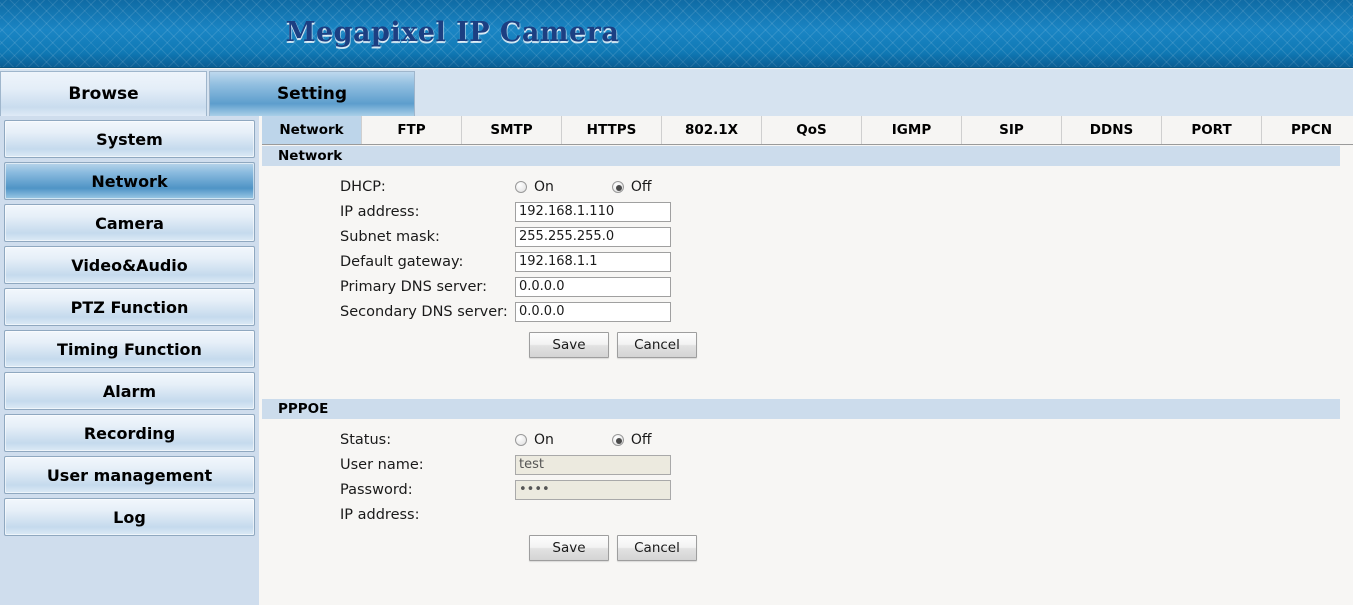  What do you see at coordinates (807, 464) in the screenshot?
I see `pppoe-username-row: User name:` at bounding box center [807, 464].